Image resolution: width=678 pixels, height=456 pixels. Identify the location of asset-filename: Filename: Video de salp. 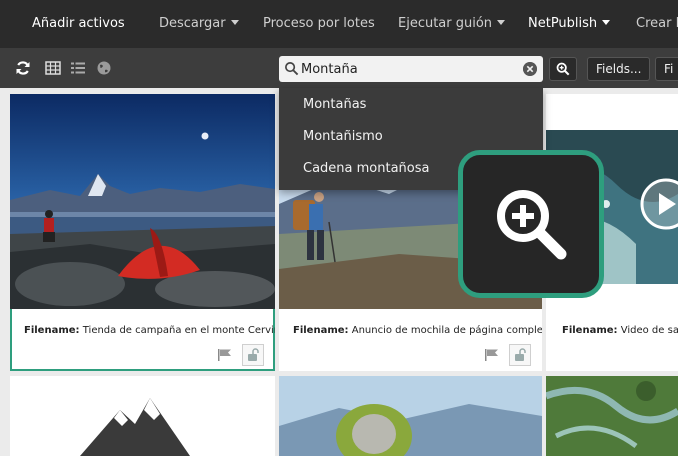
(620, 330).